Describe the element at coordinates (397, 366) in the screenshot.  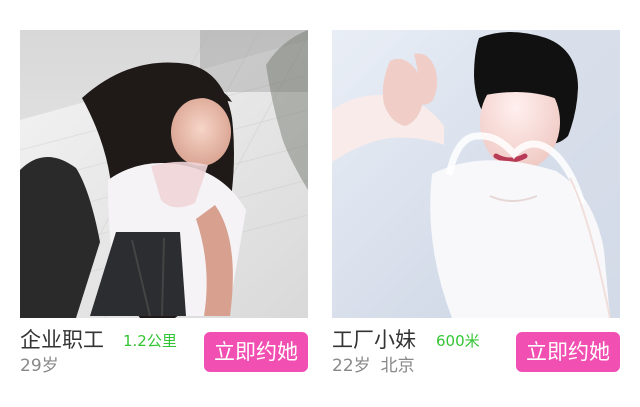
I see `city-label: 北京` at that location.